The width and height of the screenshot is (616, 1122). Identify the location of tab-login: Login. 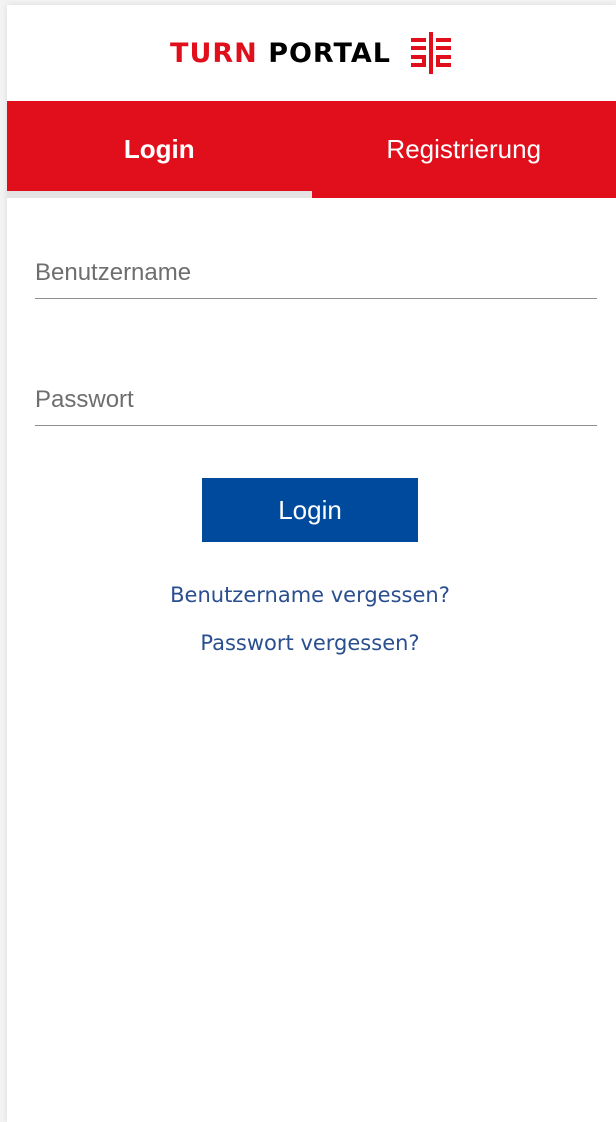
(159, 149).